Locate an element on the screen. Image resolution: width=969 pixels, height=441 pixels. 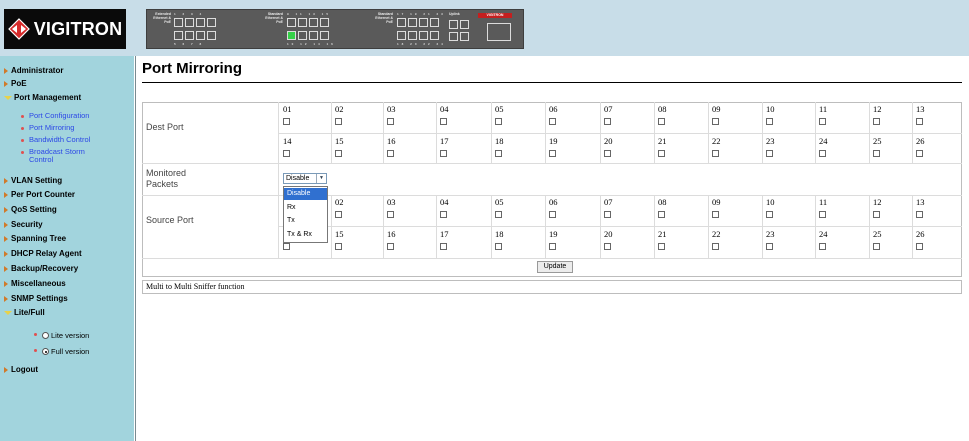
dest-port-17-checkbox is located at coordinates (443, 153).